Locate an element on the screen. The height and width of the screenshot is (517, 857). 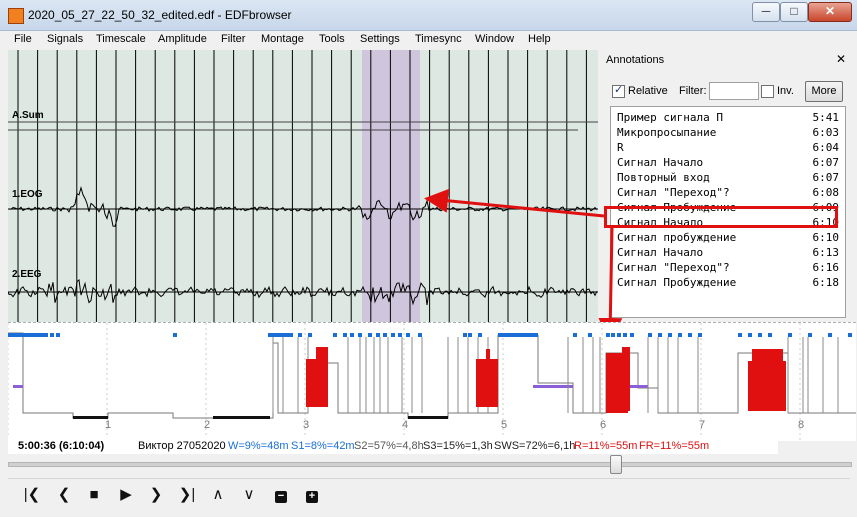
amp-up-icon: ∧ is located at coordinates (218, 495).